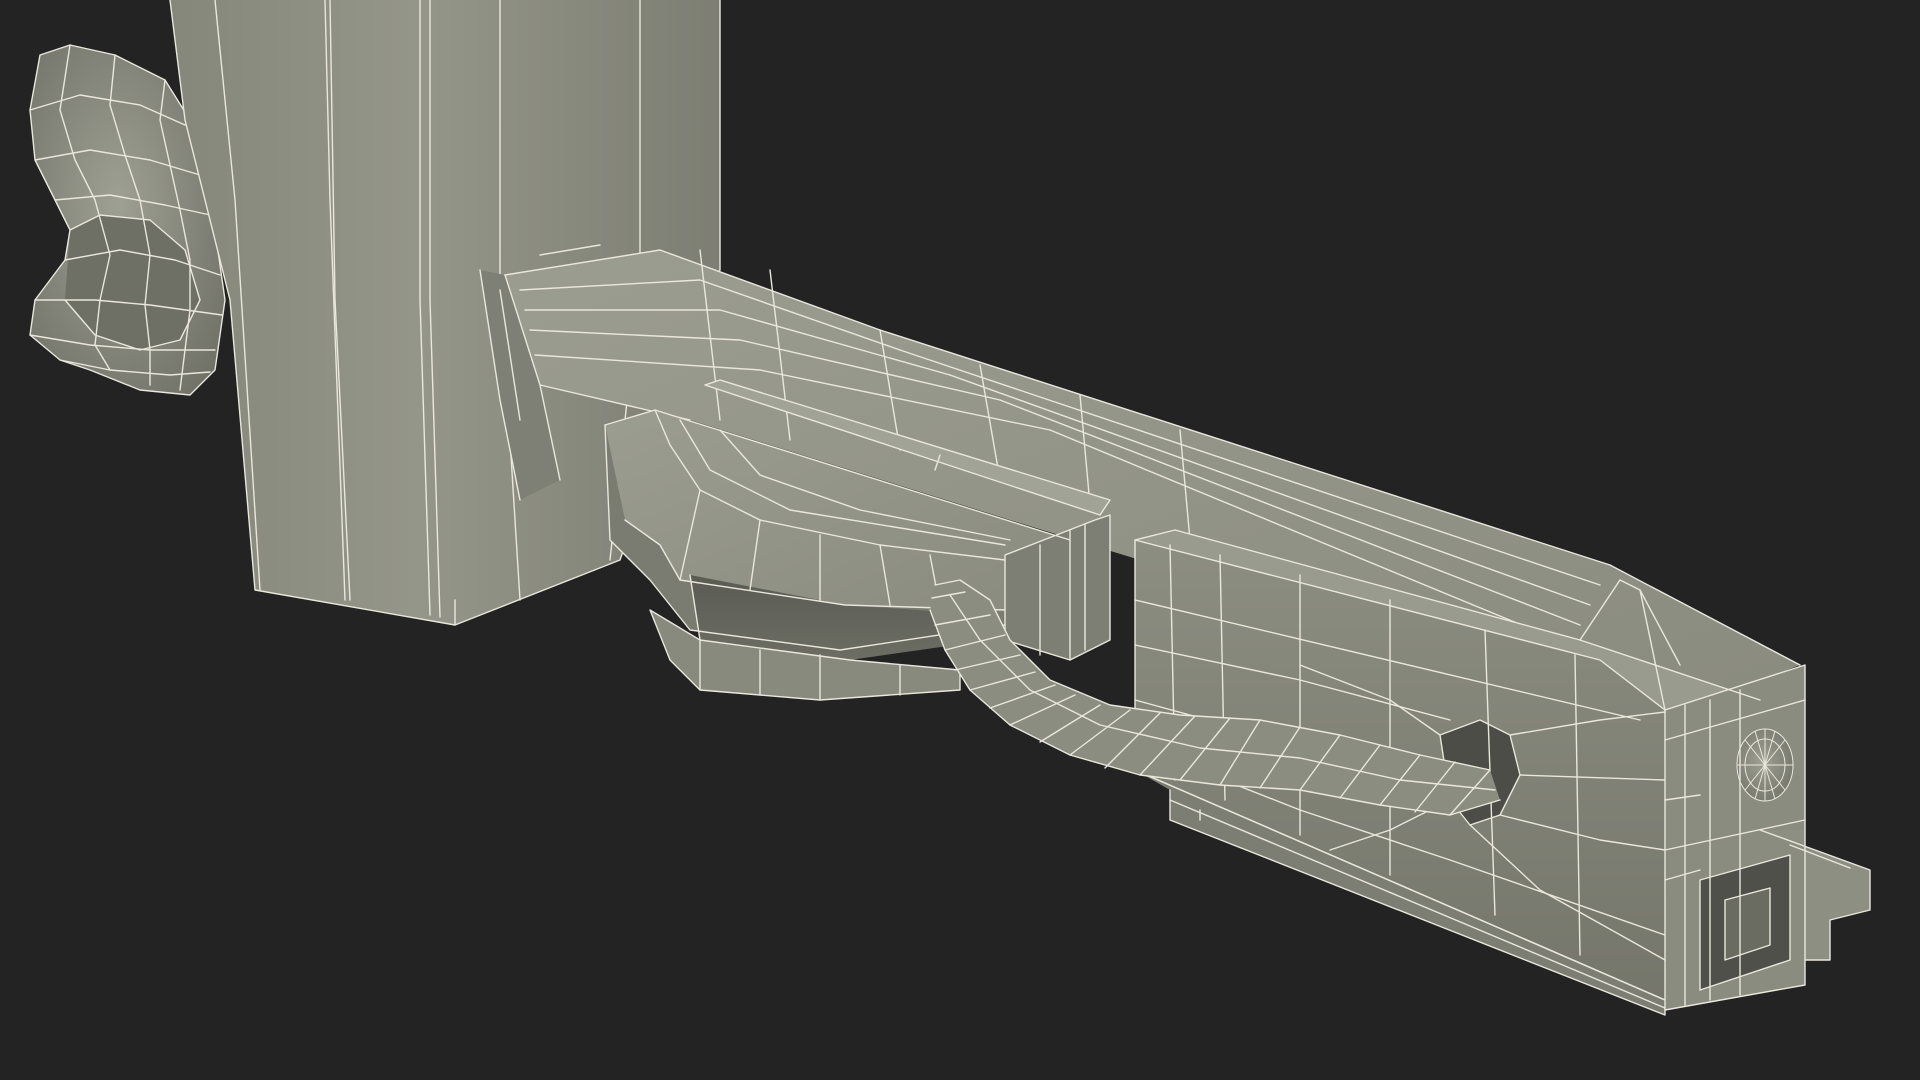  What do you see at coordinates (1765, 765) in the screenshot?
I see `end-knob-spokes` at bounding box center [1765, 765].